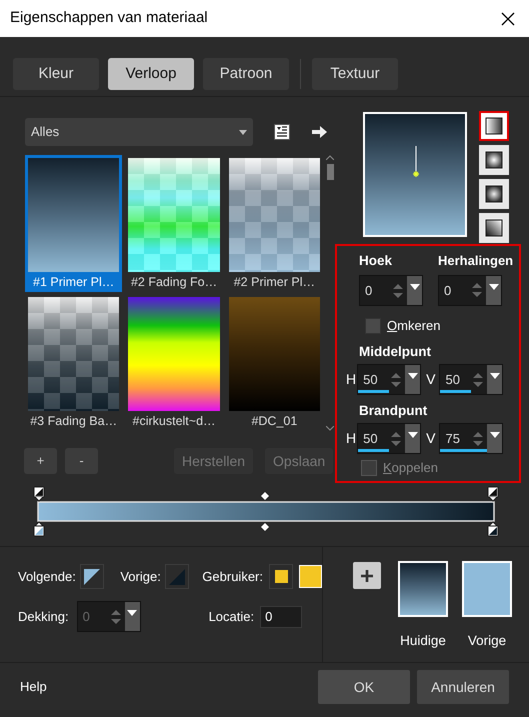 The image size is (529, 717). I want to click on gradient-preset: #DC_01, so click(275, 362).